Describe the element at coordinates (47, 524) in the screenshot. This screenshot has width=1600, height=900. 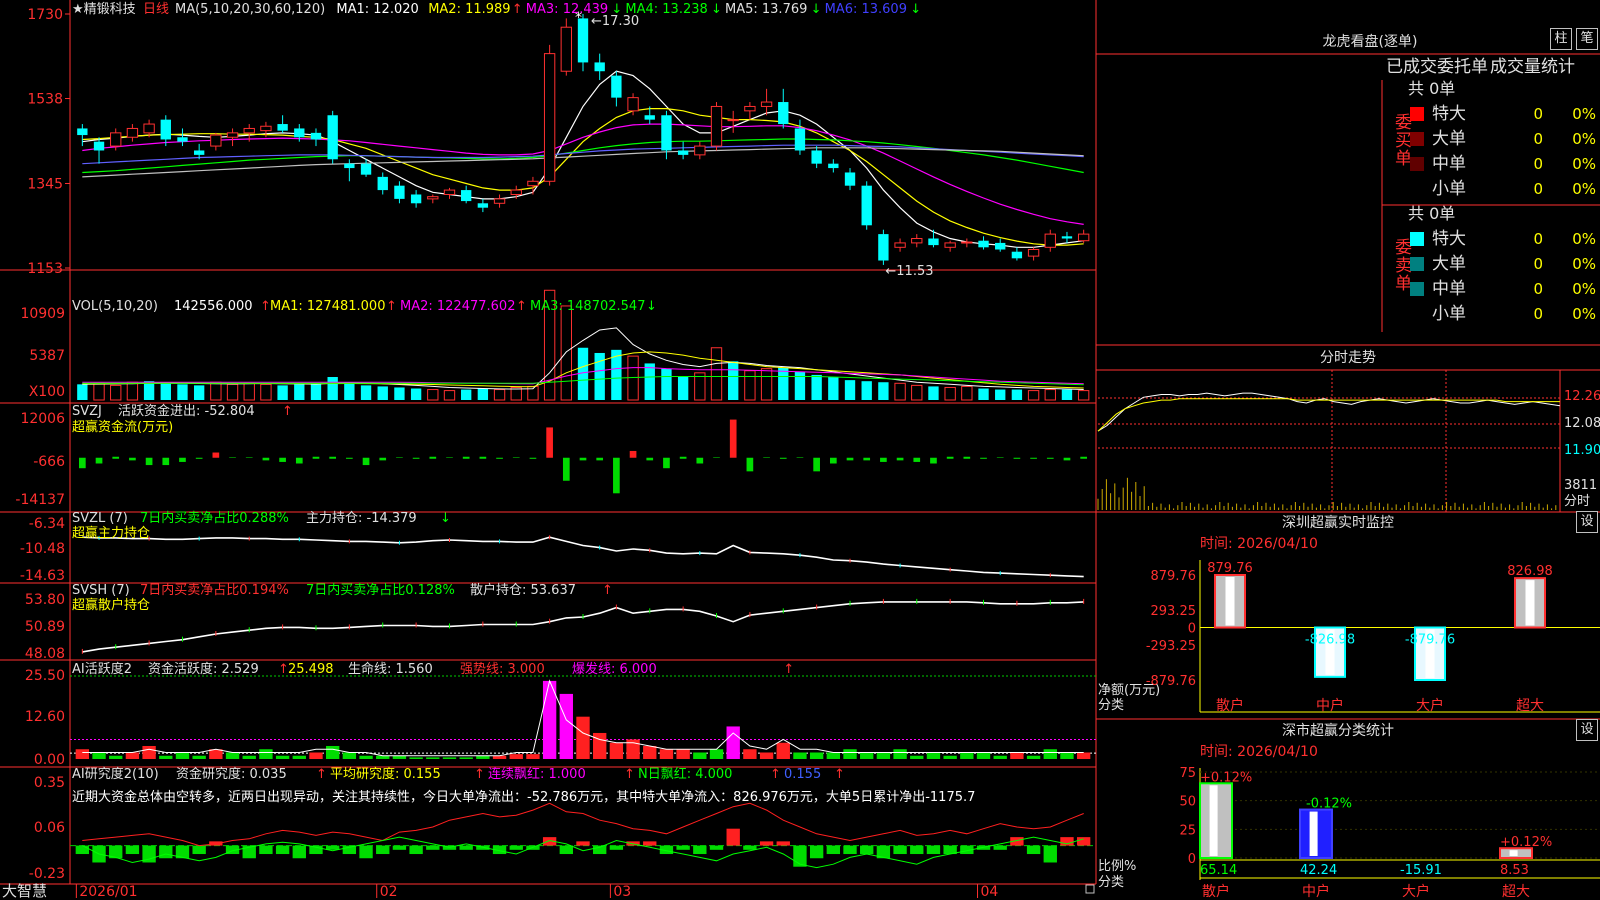
I see `svzl-tick-label: -6.34` at that location.